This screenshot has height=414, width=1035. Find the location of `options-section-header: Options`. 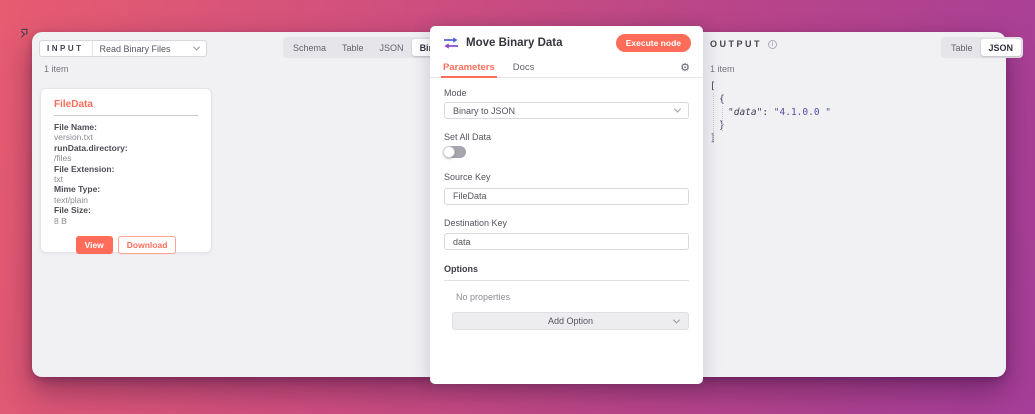

options-section-header: Options is located at coordinates (461, 269).